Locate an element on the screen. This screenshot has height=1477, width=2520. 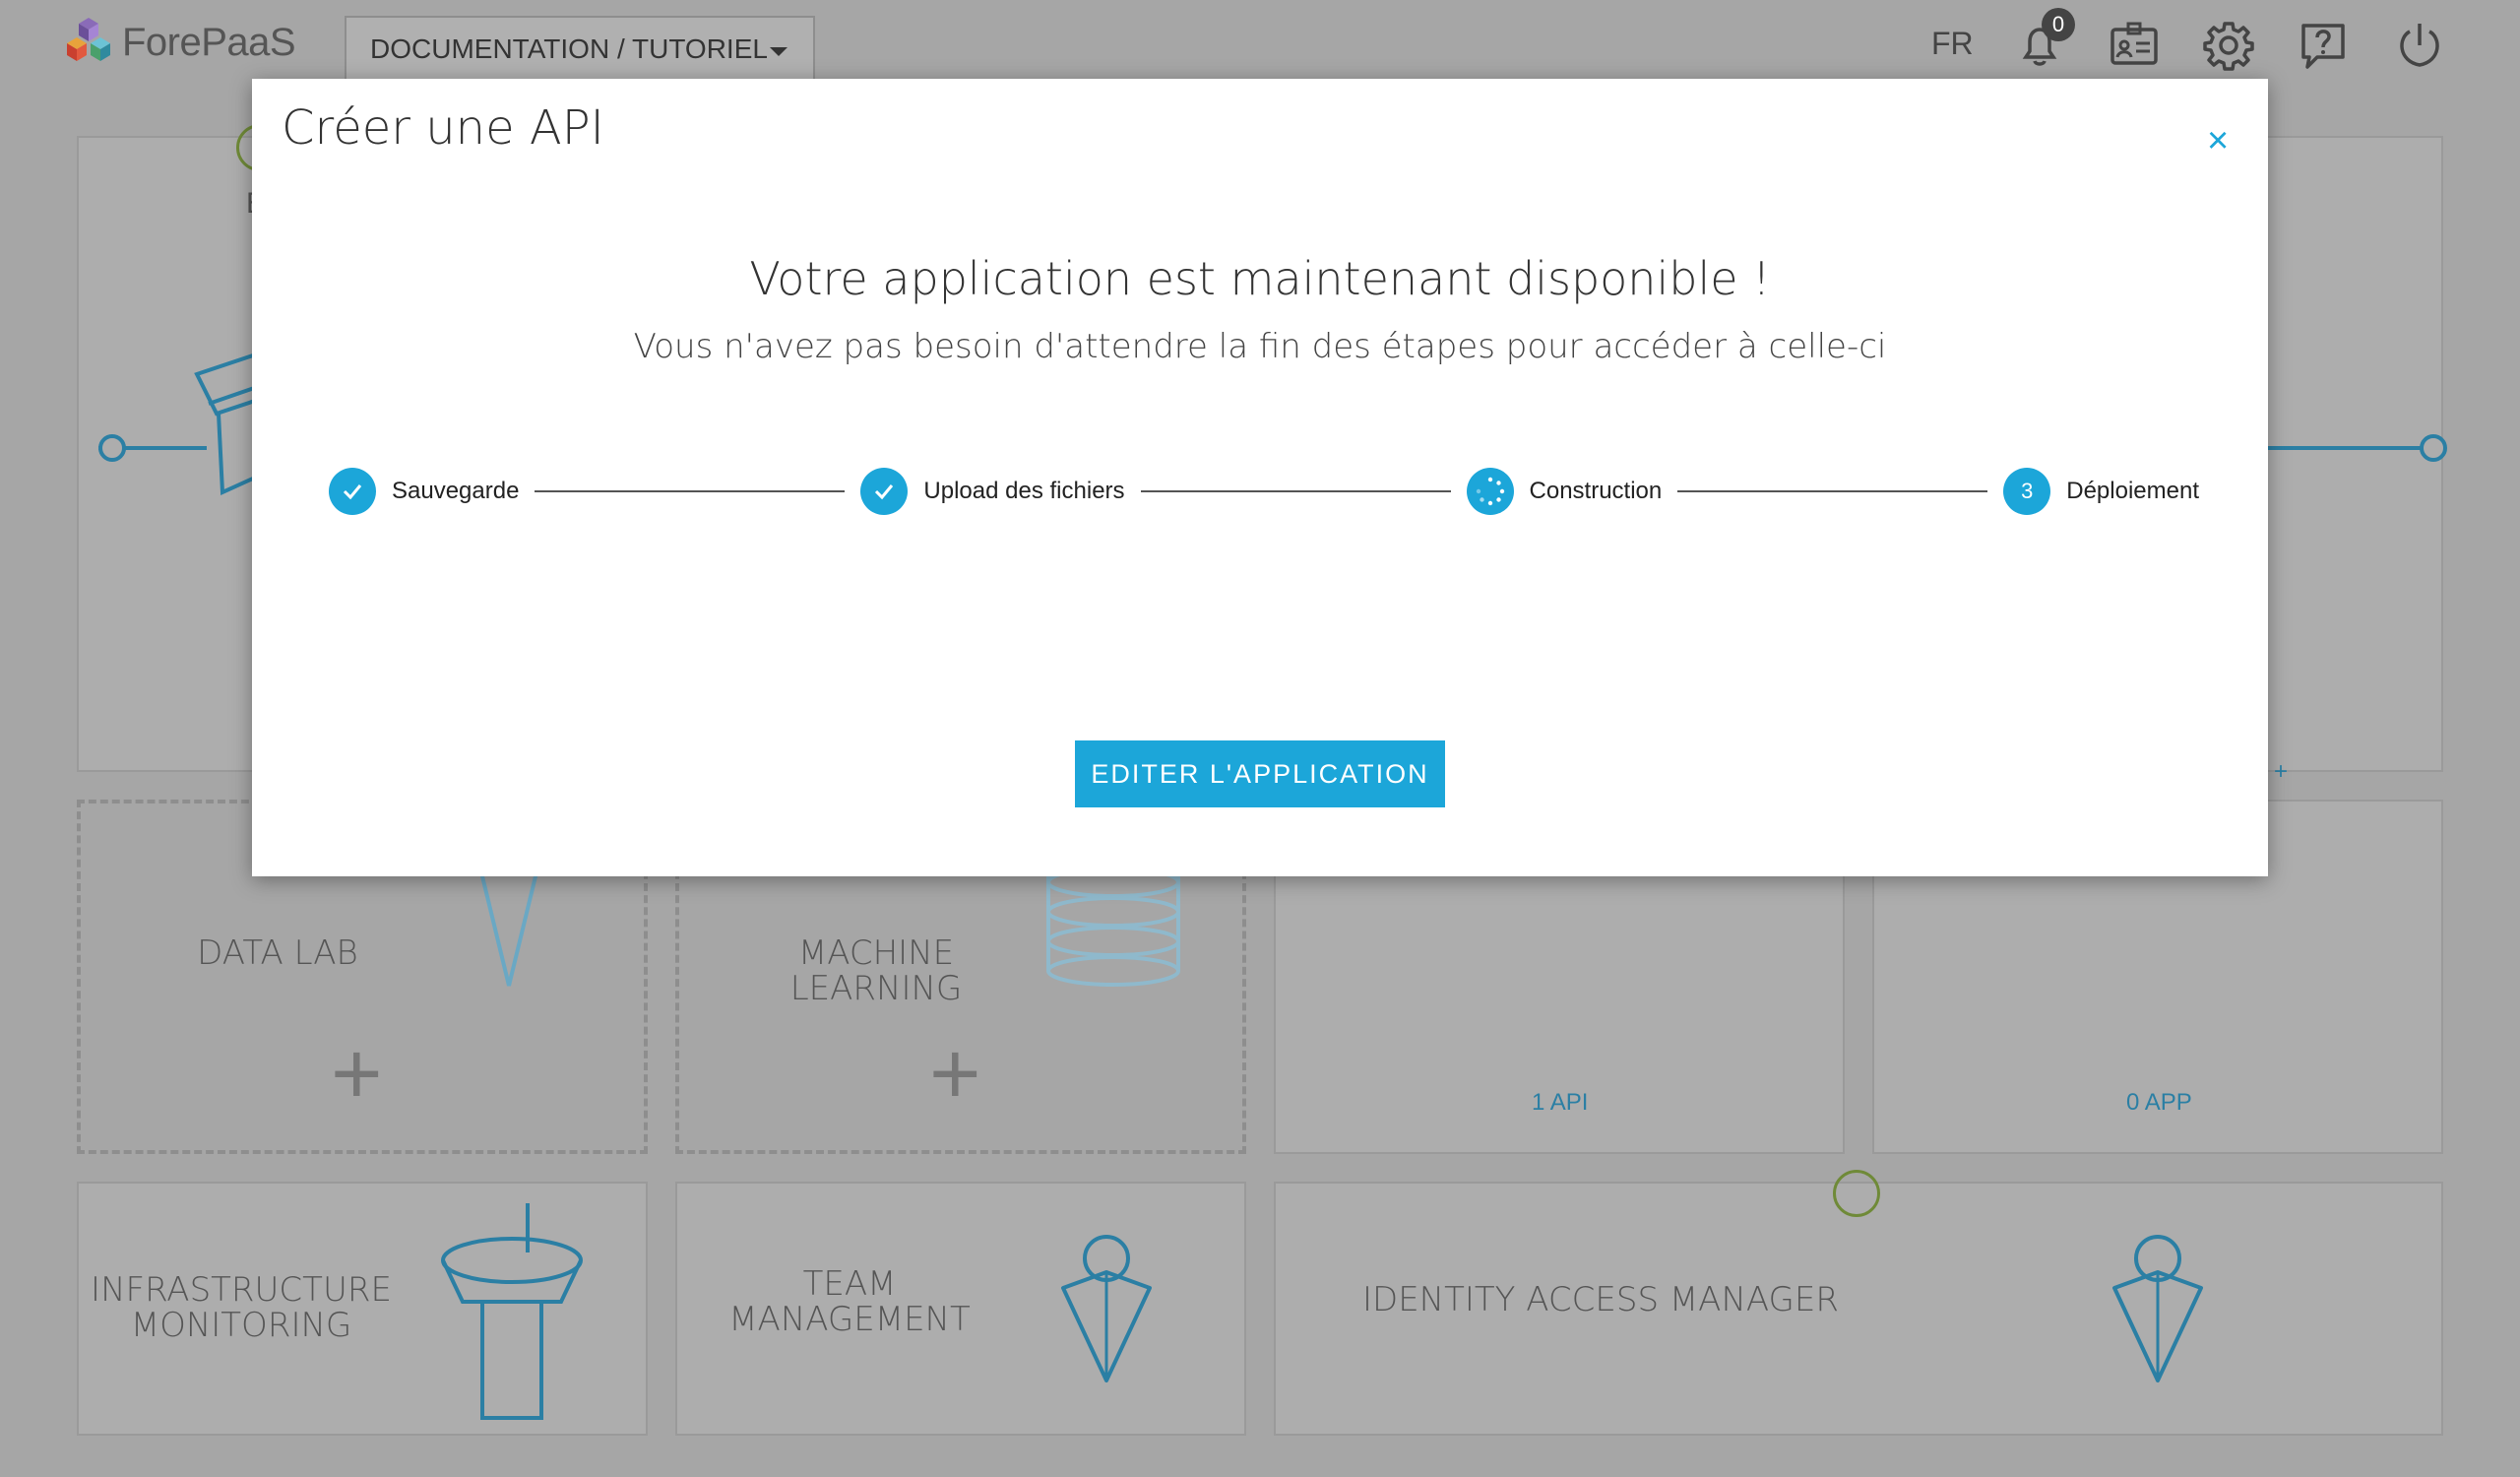
tile-title: MACHINE LEARNING is located at coordinates (876, 971).